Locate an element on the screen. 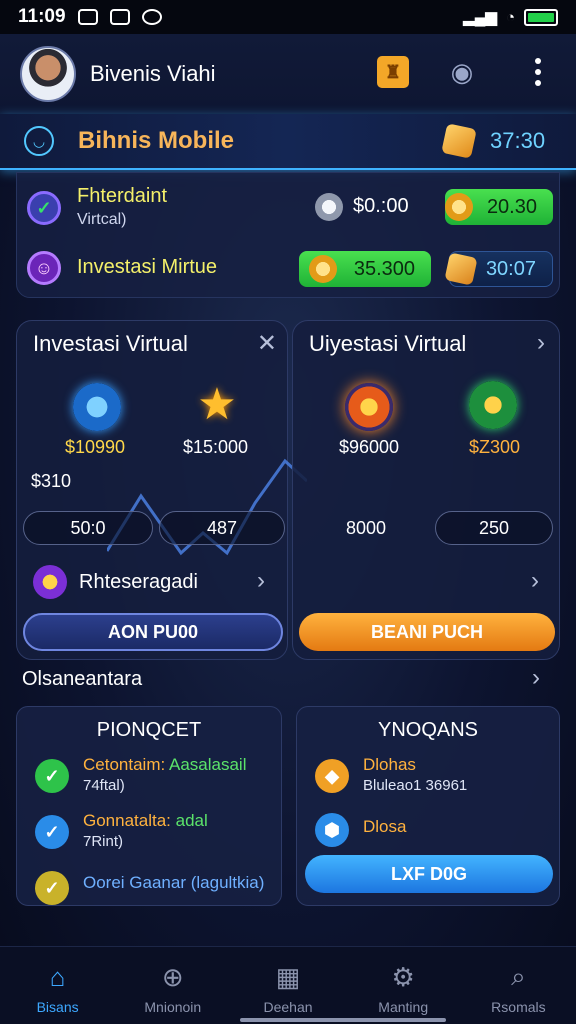 Image resolution: width=576 pixels, height=1024 pixels. purple-badge-icon: ☺ is located at coordinates (44, 268).